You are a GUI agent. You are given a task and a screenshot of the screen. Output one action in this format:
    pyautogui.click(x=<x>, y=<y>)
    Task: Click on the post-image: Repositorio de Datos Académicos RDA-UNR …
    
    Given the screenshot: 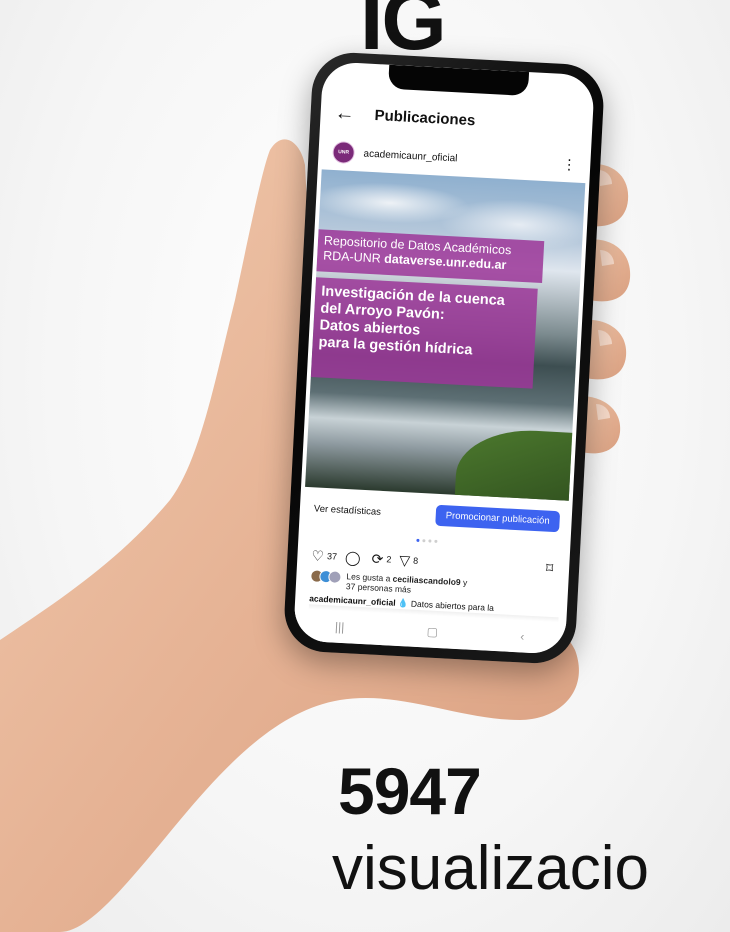 What is the action you would take?
    pyautogui.click(x=445, y=335)
    